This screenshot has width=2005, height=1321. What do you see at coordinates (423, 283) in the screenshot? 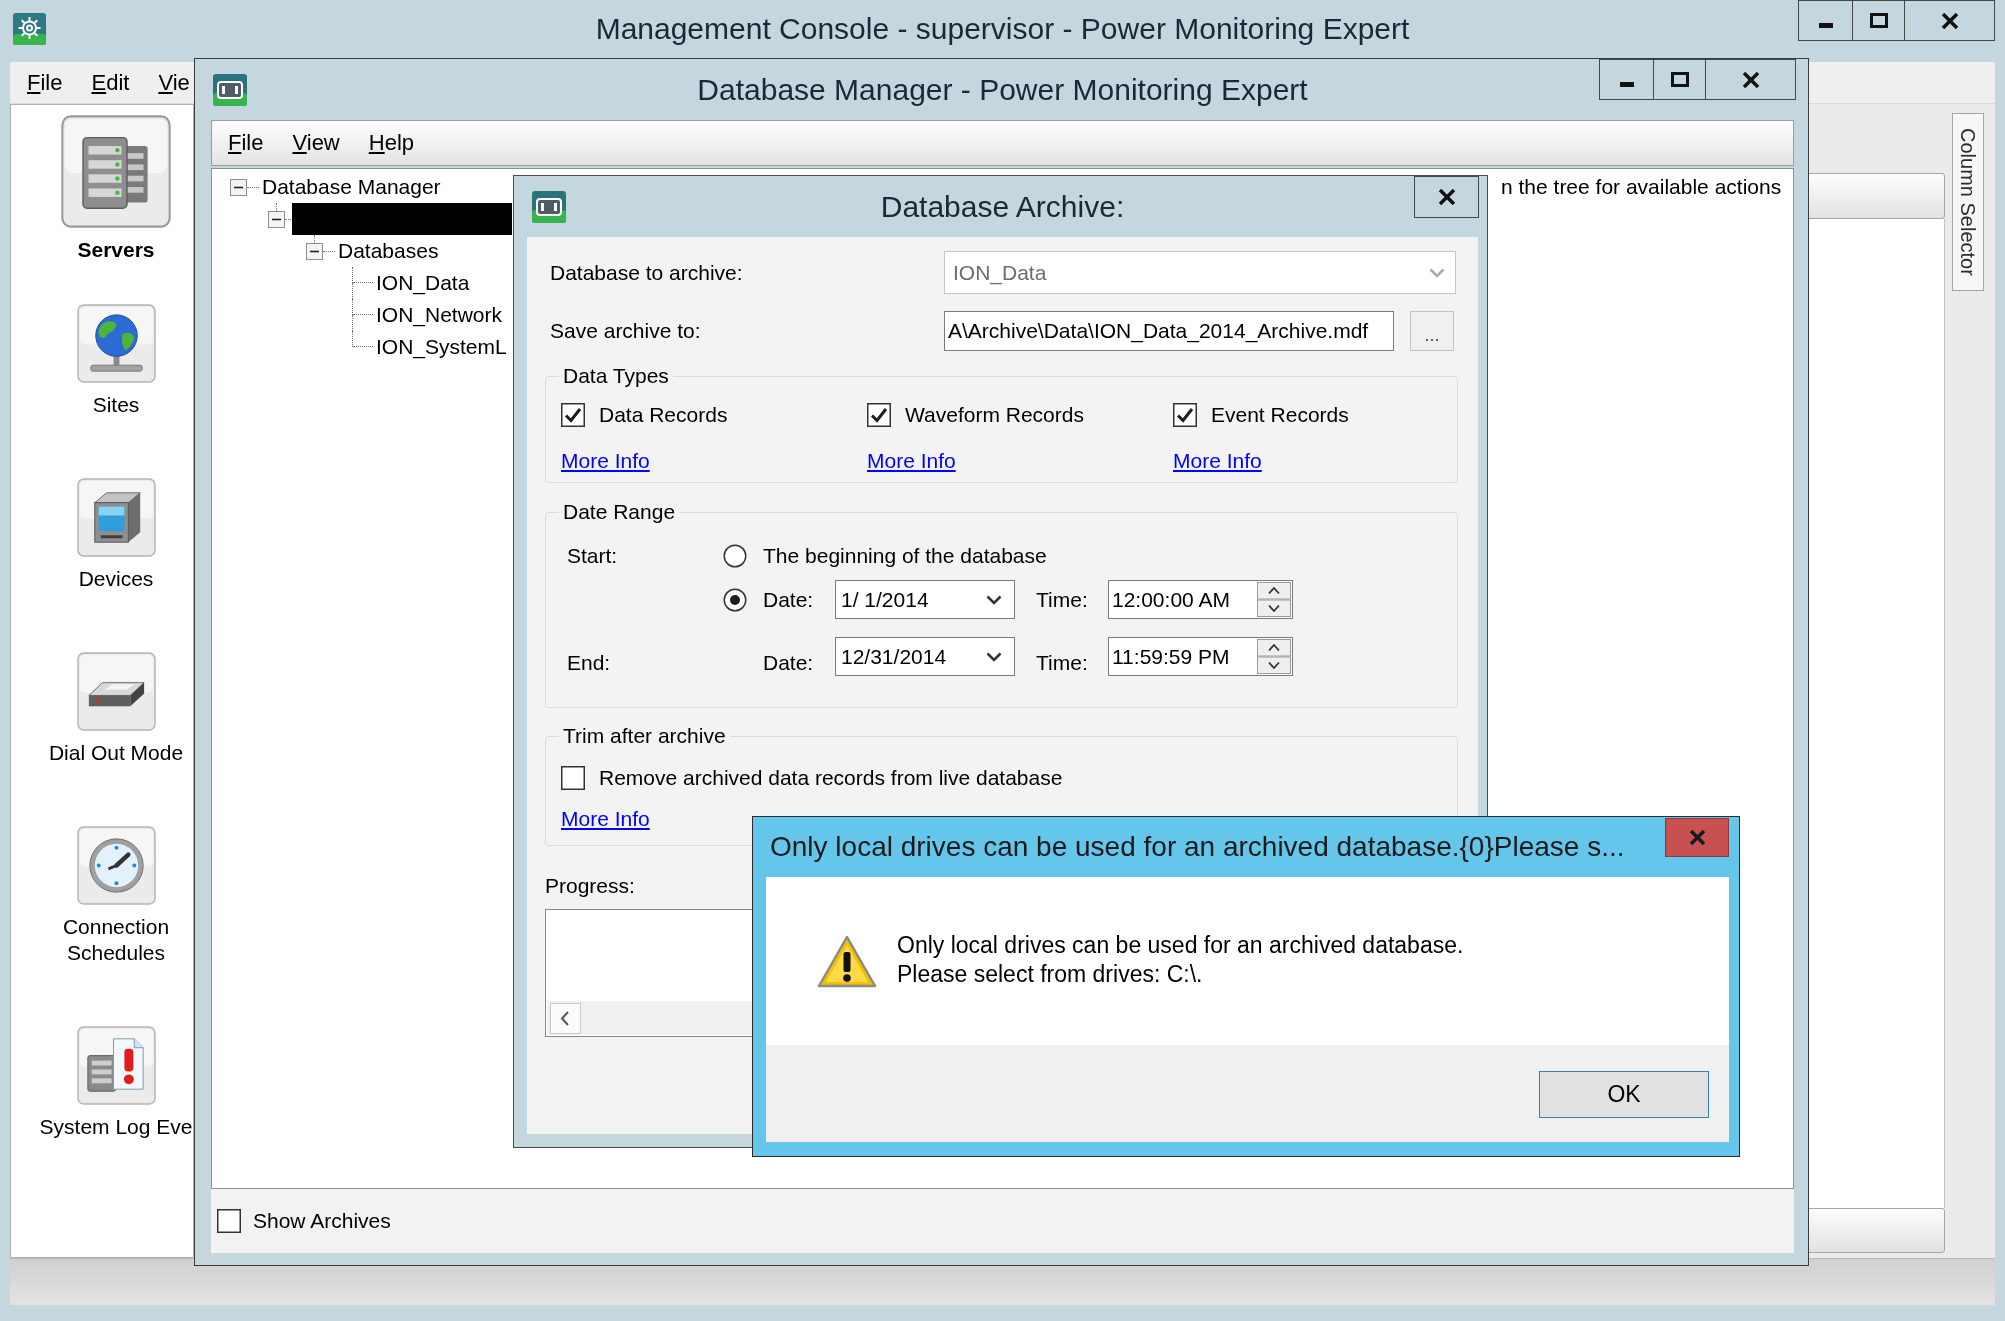
I see `tree-item: ION_Data` at bounding box center [423, 283].